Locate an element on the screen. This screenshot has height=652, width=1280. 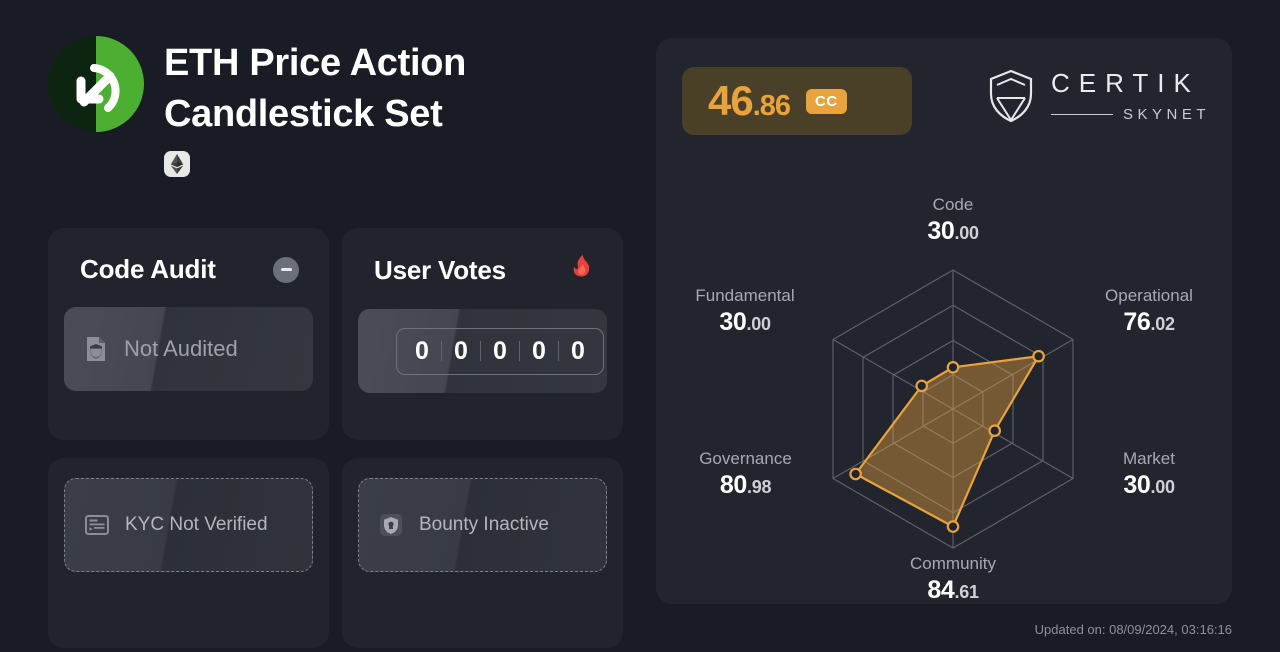
title-block: ETH Price Action Candlestick Set is located at coordinates (354, 107).